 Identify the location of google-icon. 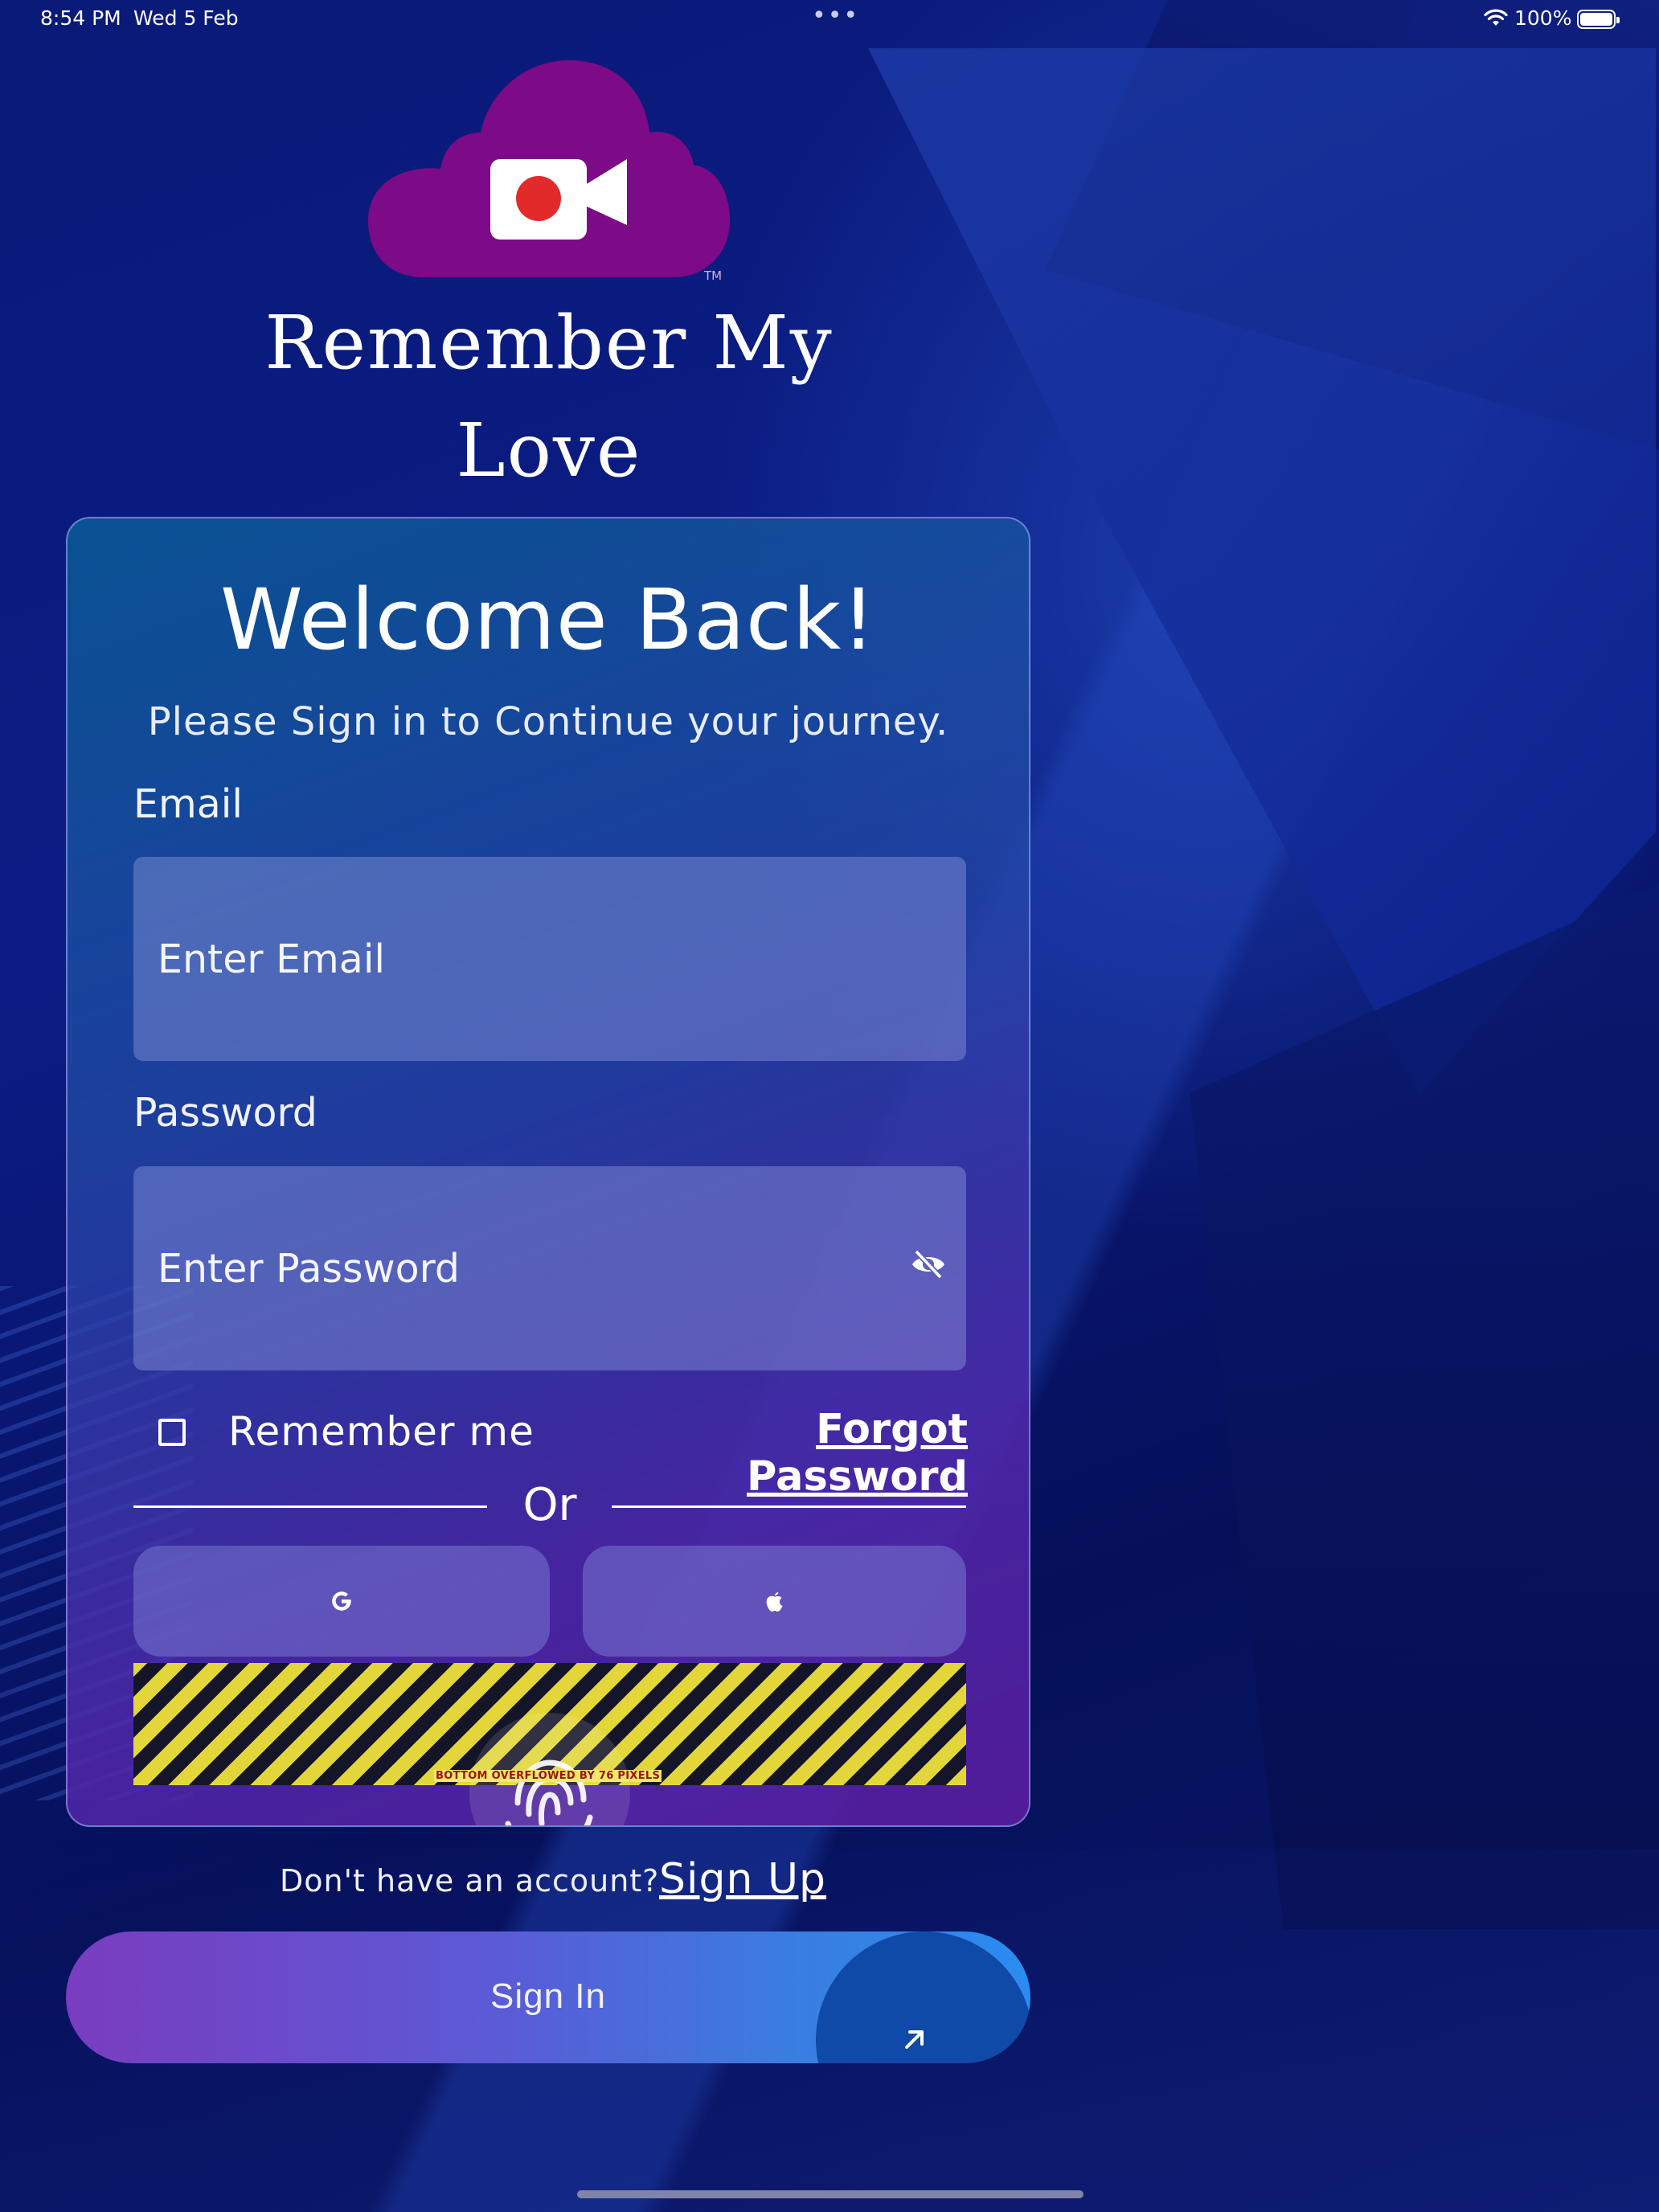
(341, 1601).